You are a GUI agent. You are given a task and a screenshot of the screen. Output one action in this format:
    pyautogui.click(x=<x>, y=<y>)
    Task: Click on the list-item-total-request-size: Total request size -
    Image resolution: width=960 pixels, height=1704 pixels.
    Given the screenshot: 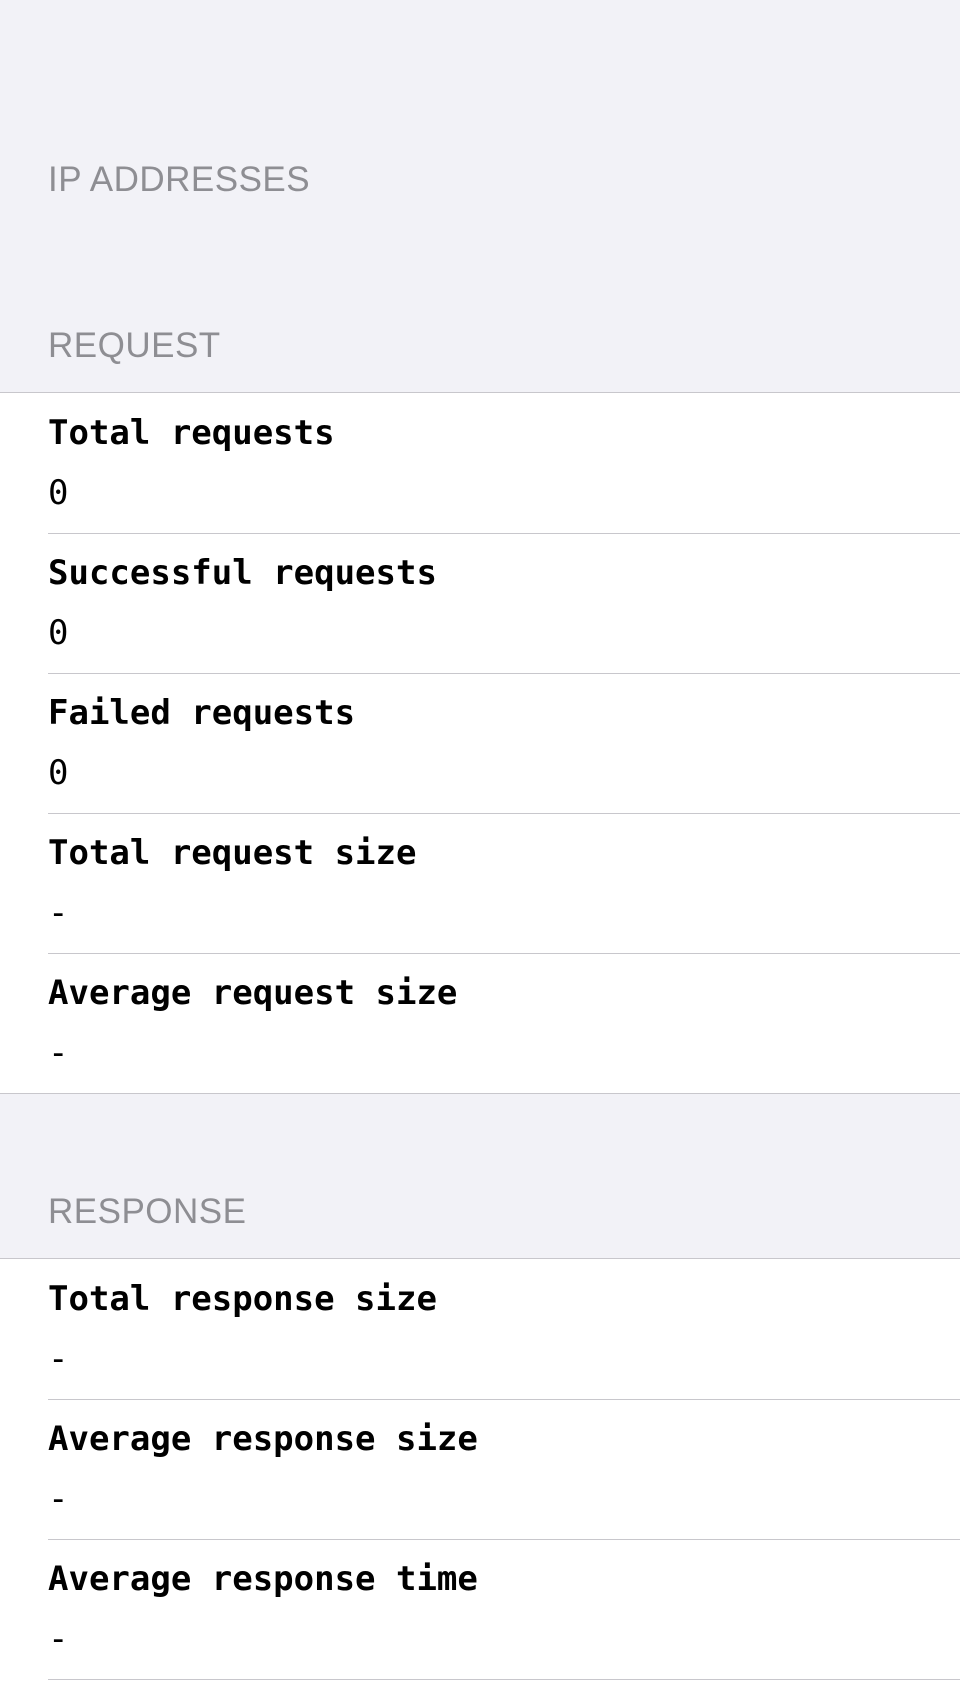 What is the action you would take?
    pyautogui.click(x=480, y=883)
    